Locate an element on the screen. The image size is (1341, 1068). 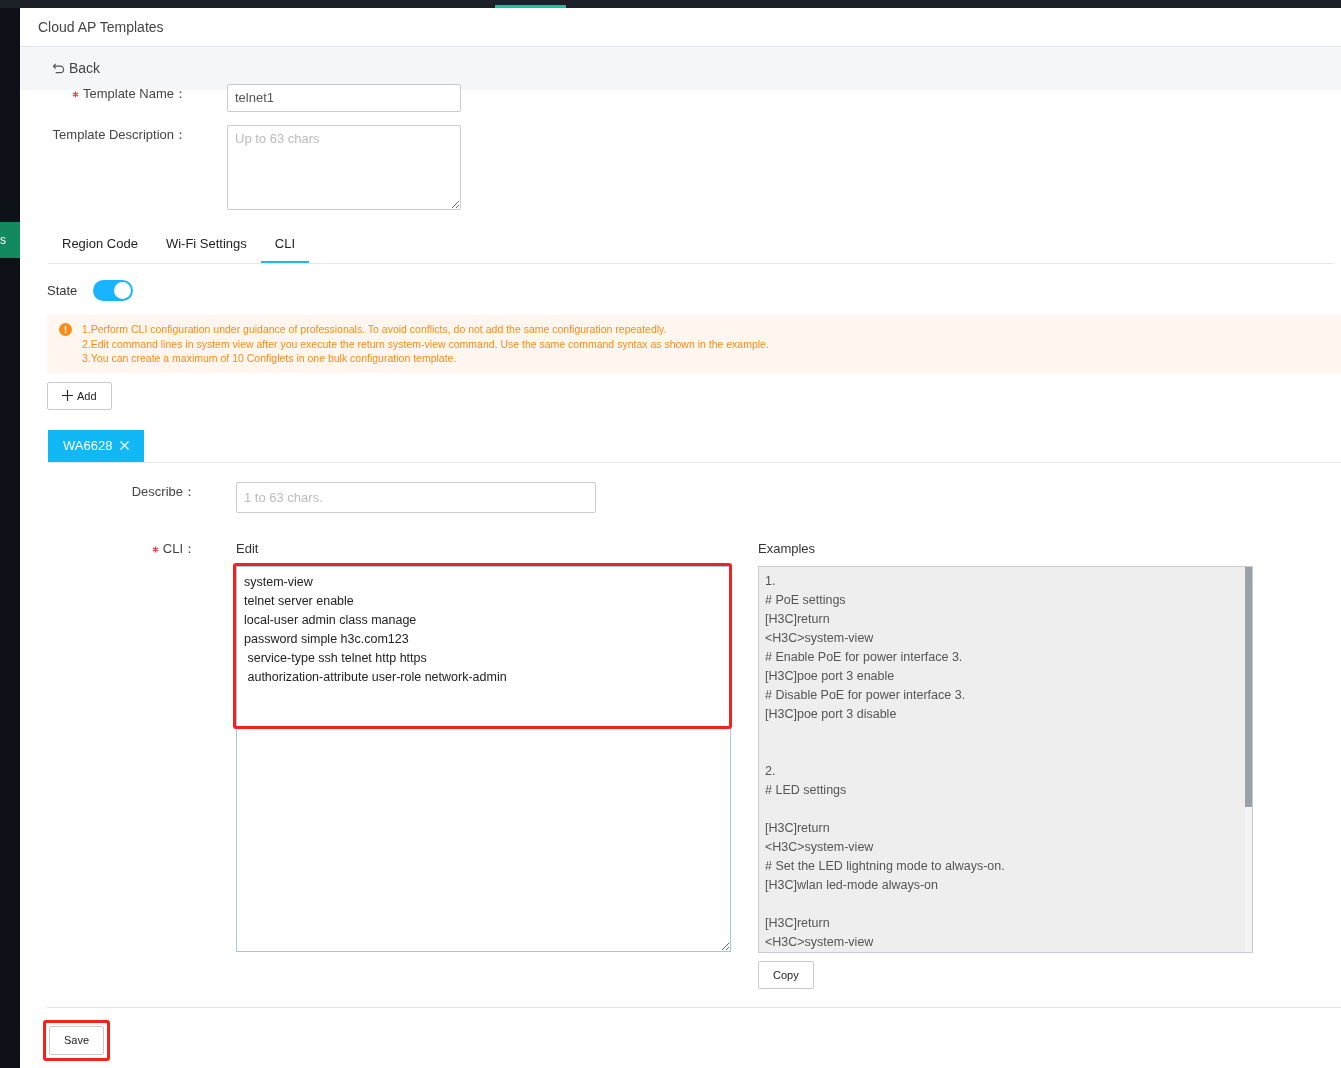
save-button: Save is located at coordinates (77, 1040).